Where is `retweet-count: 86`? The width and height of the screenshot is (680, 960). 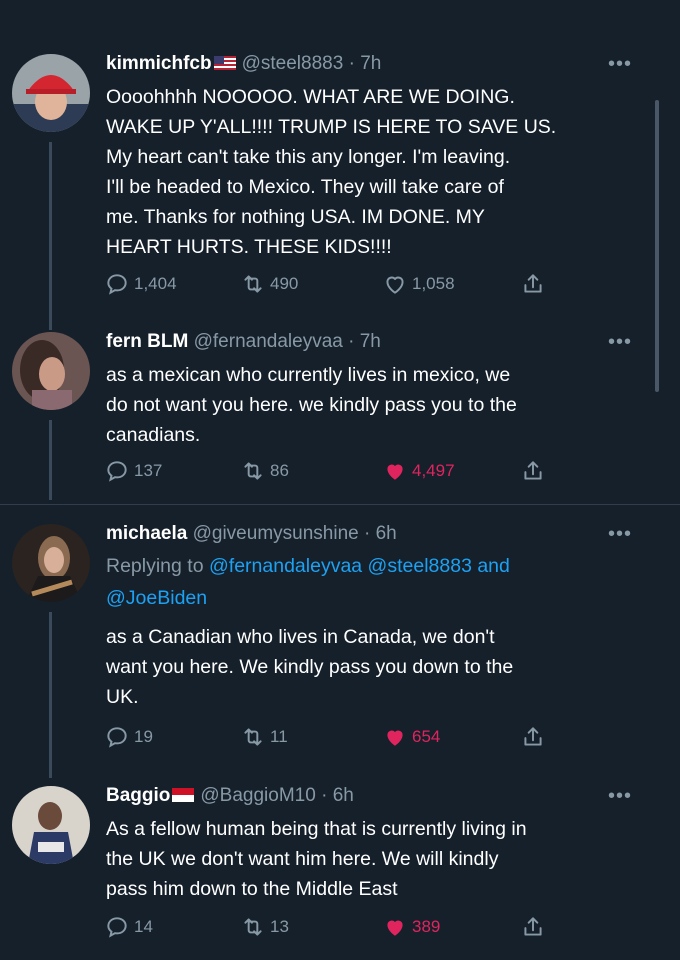
retweet-count: 86 is located at coordinates (279, 470).